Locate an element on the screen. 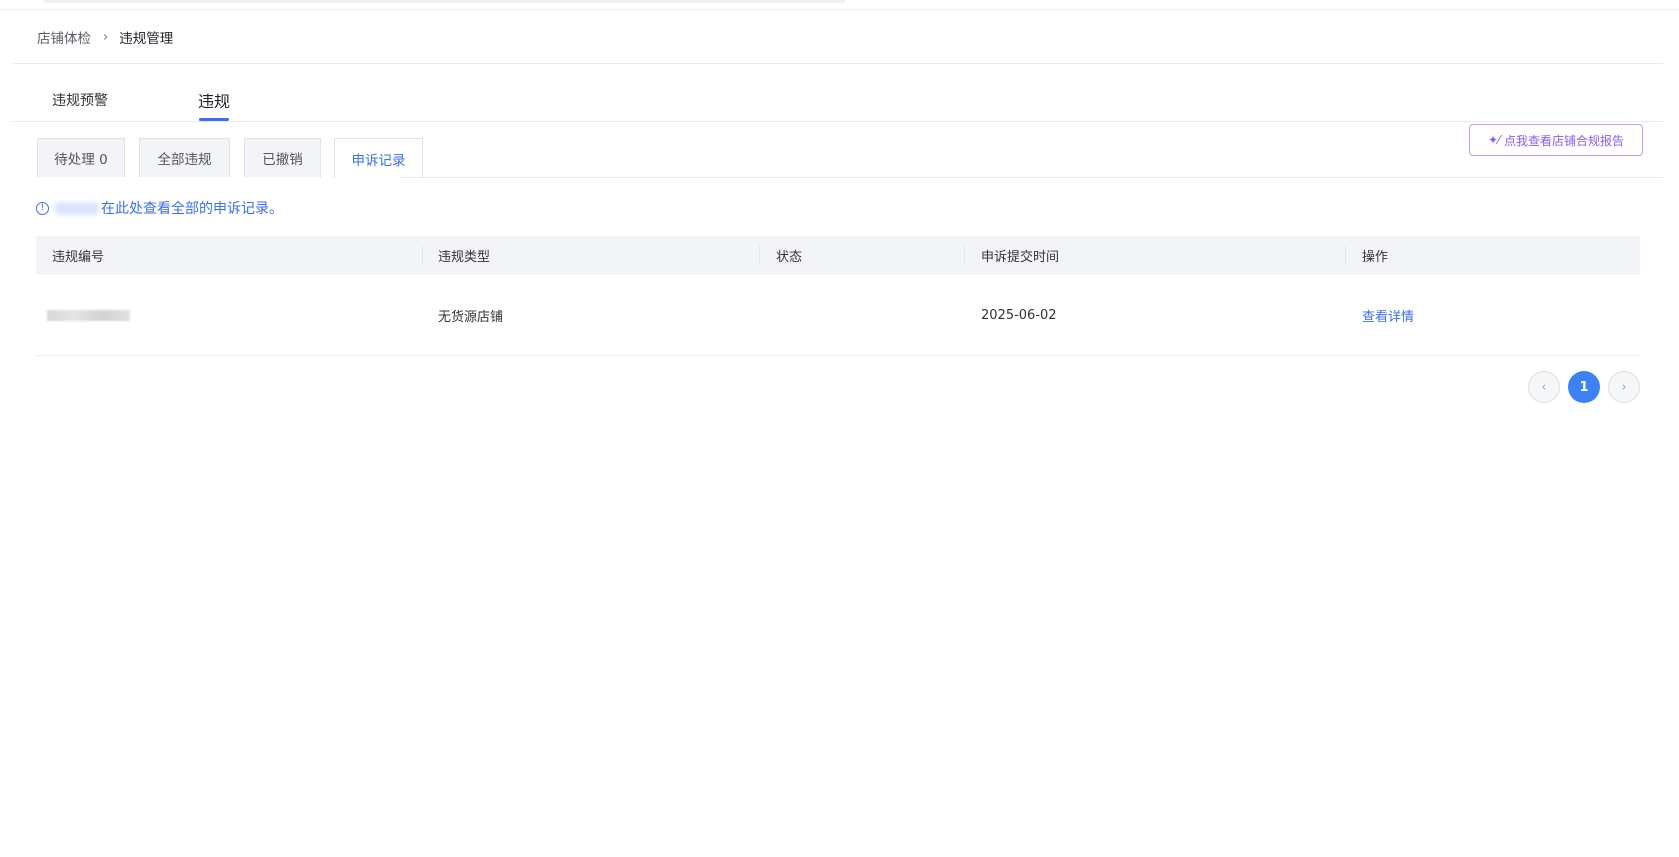  top-search-bar-edge is located at coordinates (445, 1).